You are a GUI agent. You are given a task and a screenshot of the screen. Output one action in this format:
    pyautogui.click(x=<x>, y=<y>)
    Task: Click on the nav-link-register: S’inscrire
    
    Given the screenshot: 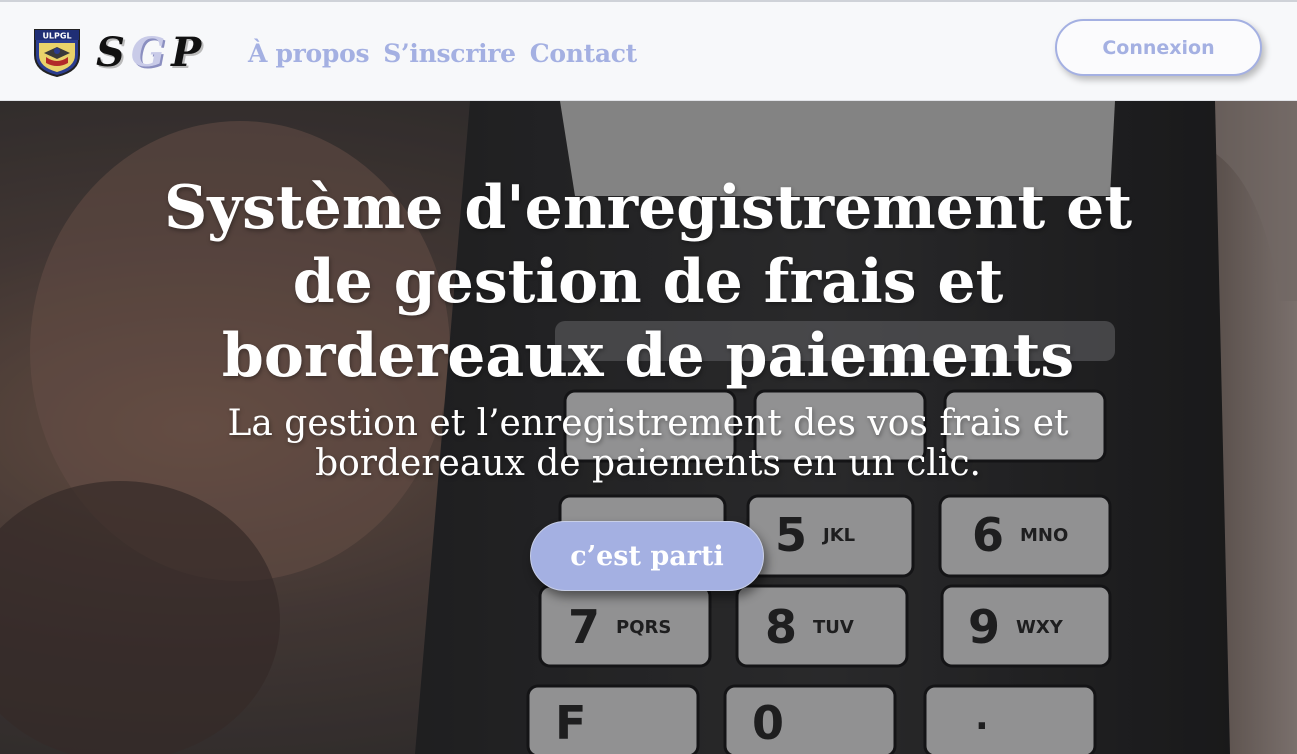 What is the action you would take?
    pyautogui.click(x=449, y=54)
    